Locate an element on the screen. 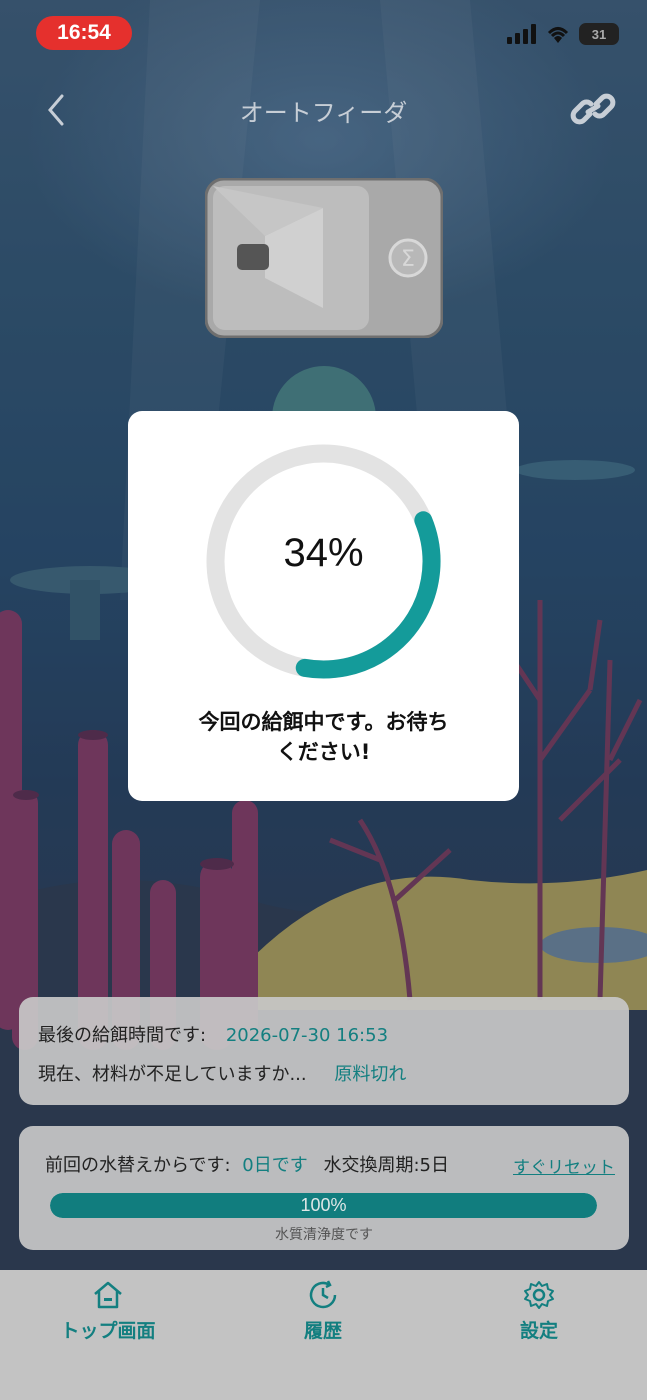 The width and height of the screenshot is (647, 1400). history-icon is located at coordinates (323, 1294).